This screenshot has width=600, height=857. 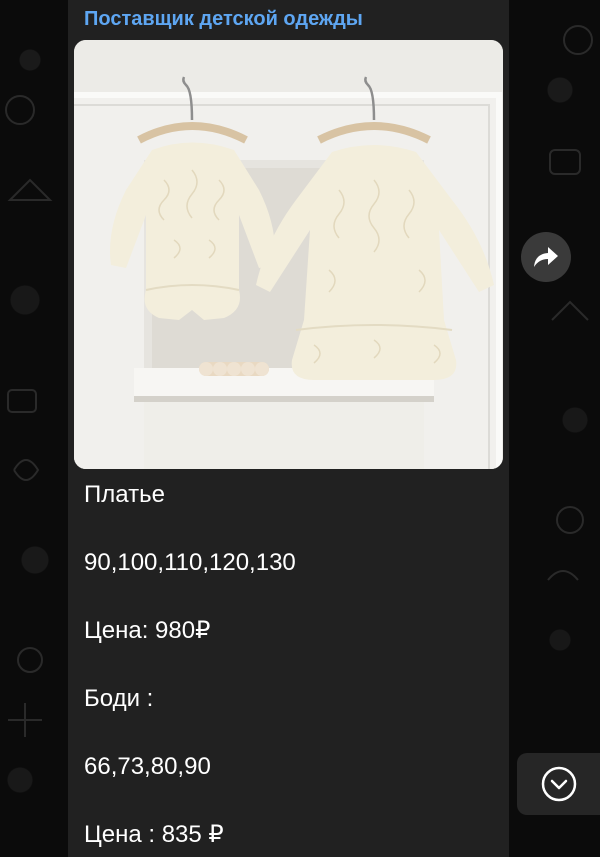 I want to click on caption-line-dress-title: Платье, so click(x=124, y=494).